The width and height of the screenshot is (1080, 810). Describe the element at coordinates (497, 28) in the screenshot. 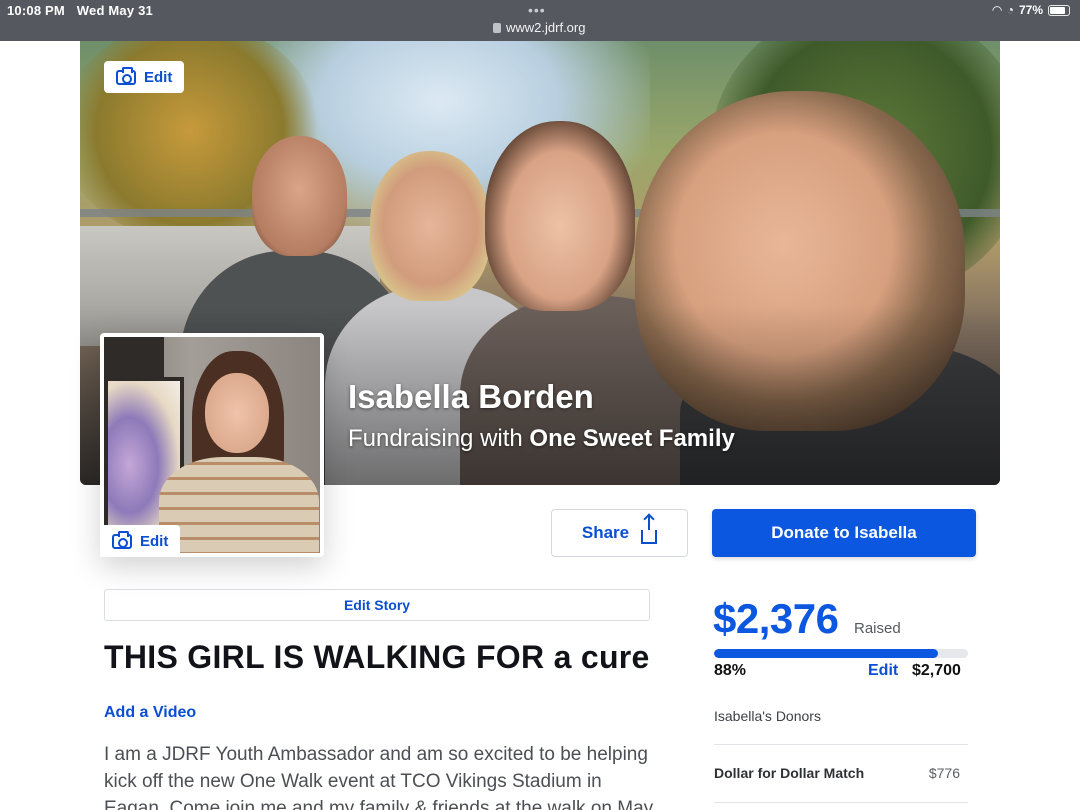

I see `lock-icon` at that location.